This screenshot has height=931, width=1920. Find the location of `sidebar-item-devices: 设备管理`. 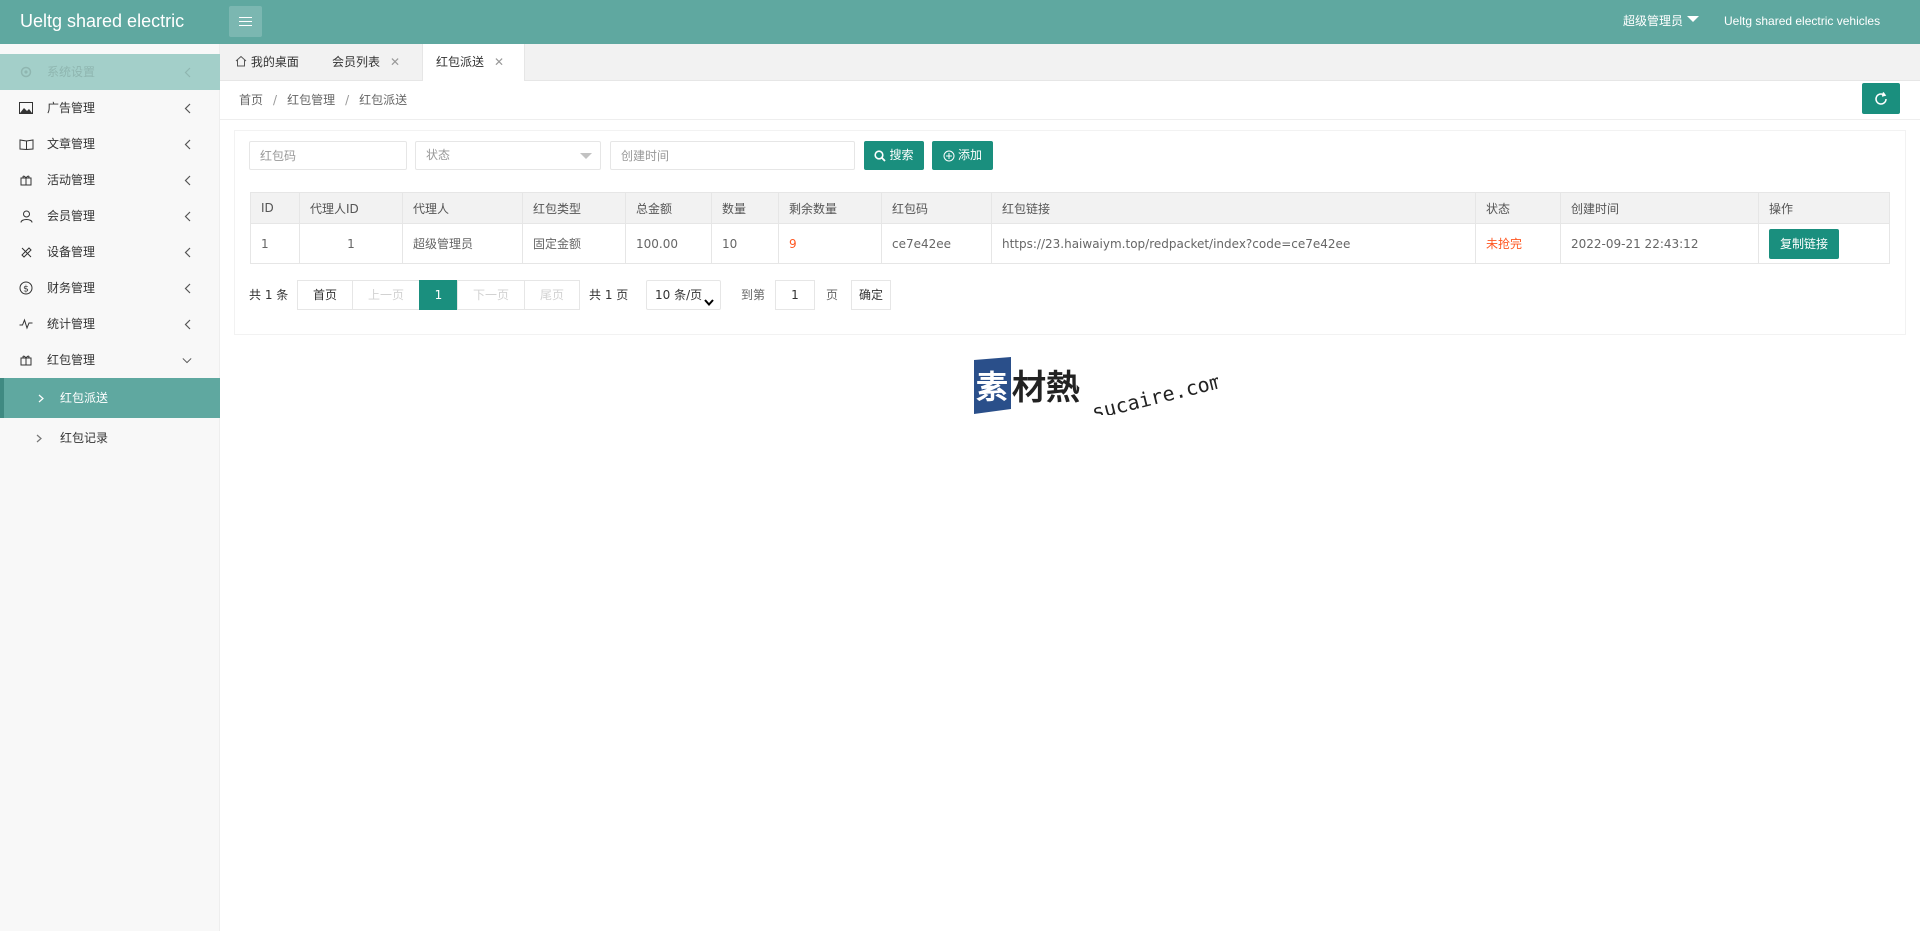

sidebar-item-devices: 设备管理 is located at coordinates (110, 252).